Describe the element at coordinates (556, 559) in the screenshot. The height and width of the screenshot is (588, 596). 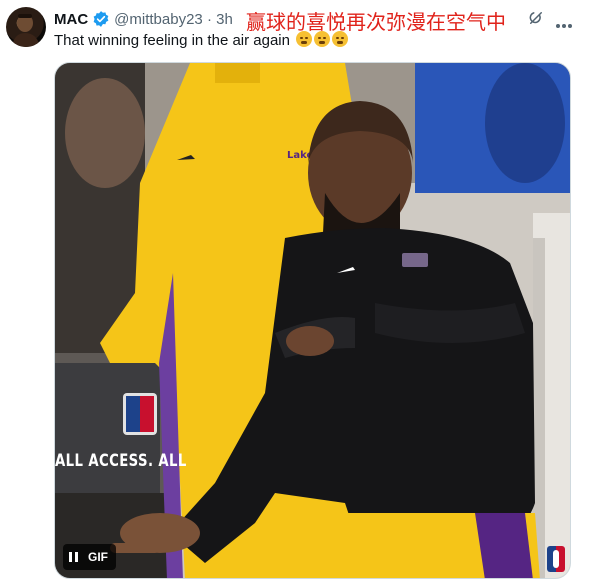
I see `nba-logo-icon` at that location.